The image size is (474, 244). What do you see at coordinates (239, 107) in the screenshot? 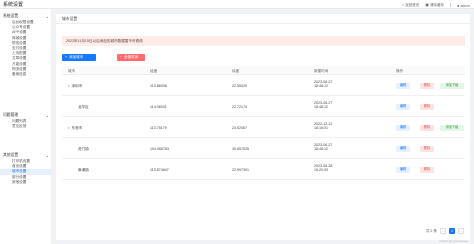
I see `latitude-cell: 22.72174` at bounding box center [239, 107].